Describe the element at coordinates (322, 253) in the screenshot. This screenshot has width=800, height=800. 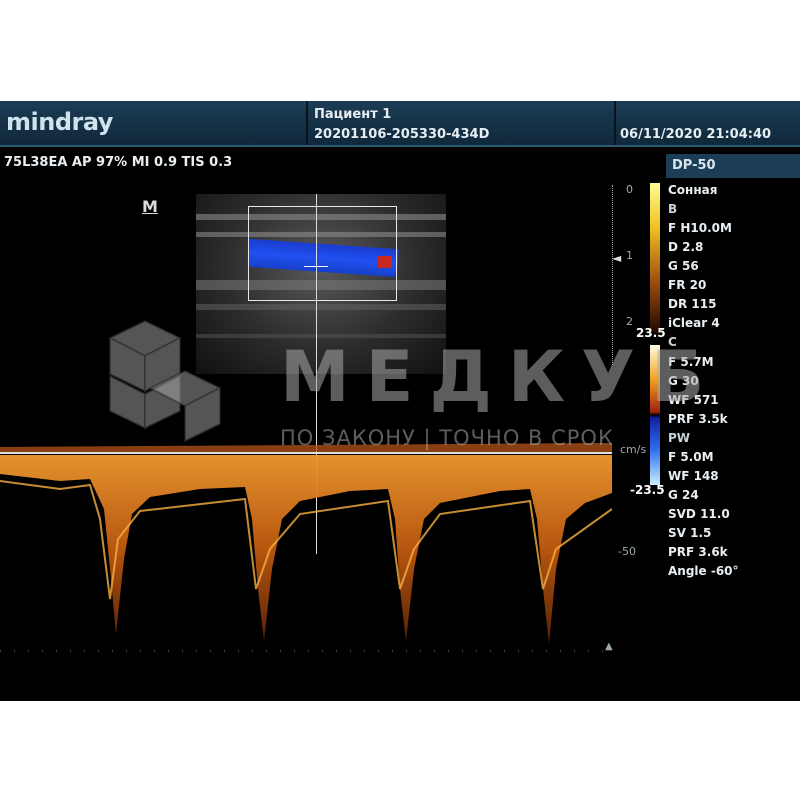
I see `color-roi-box` at that location.